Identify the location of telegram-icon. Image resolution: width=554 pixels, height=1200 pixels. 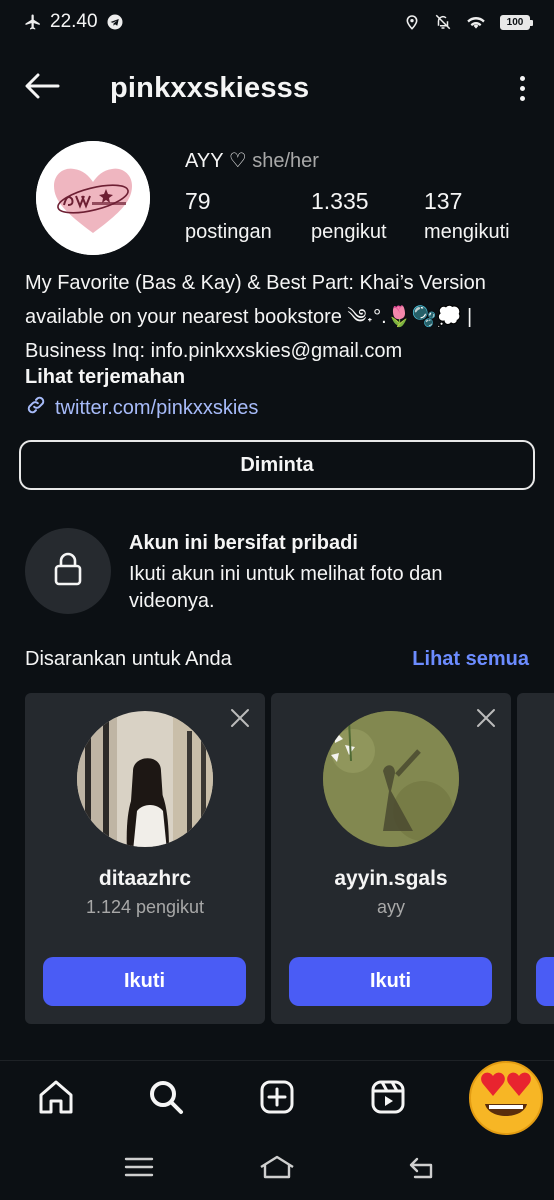
(115, 22).